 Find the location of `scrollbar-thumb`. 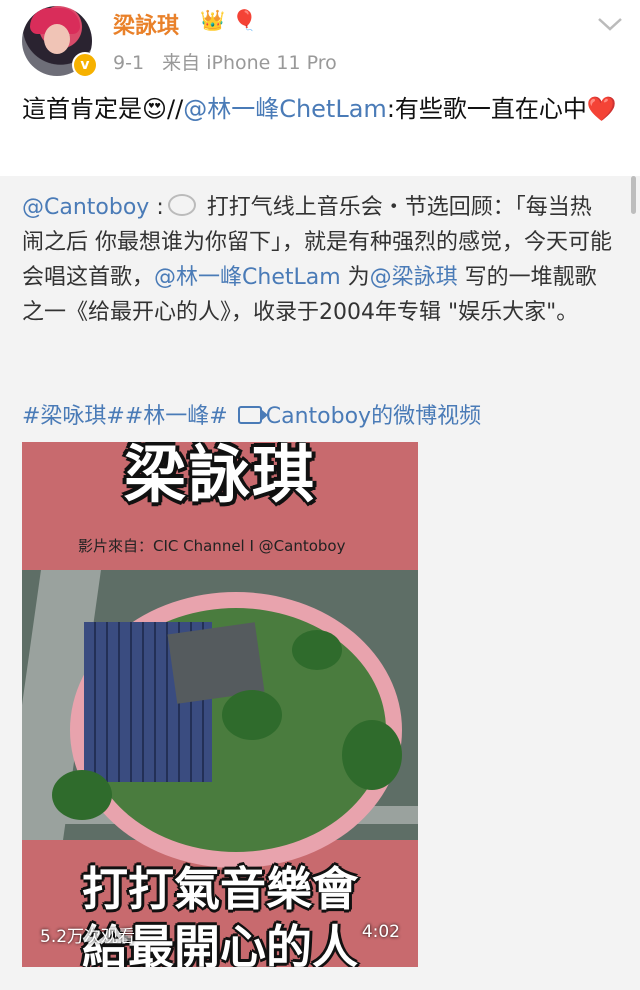

scrollbar-thumb is located at coordinates (633, 195).